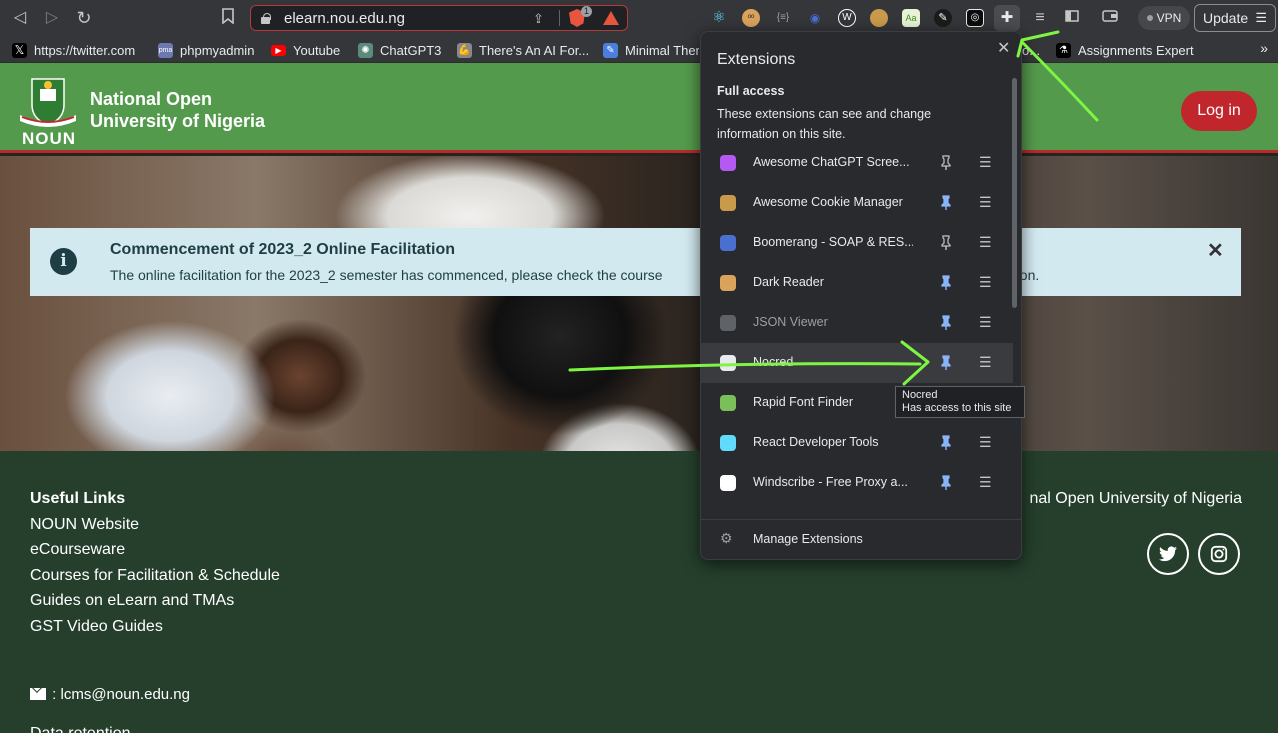  Describe the element at coordinates (857, 443) in the screenshot. I see `extension-row: React Developer Tools ☰` at that location.